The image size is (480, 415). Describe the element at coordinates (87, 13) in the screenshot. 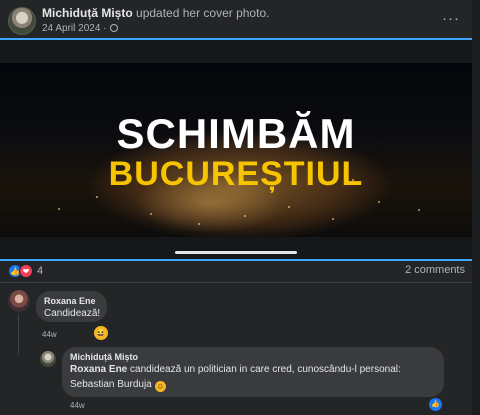

I see `author-name: Michiduță Mișto` at that location.